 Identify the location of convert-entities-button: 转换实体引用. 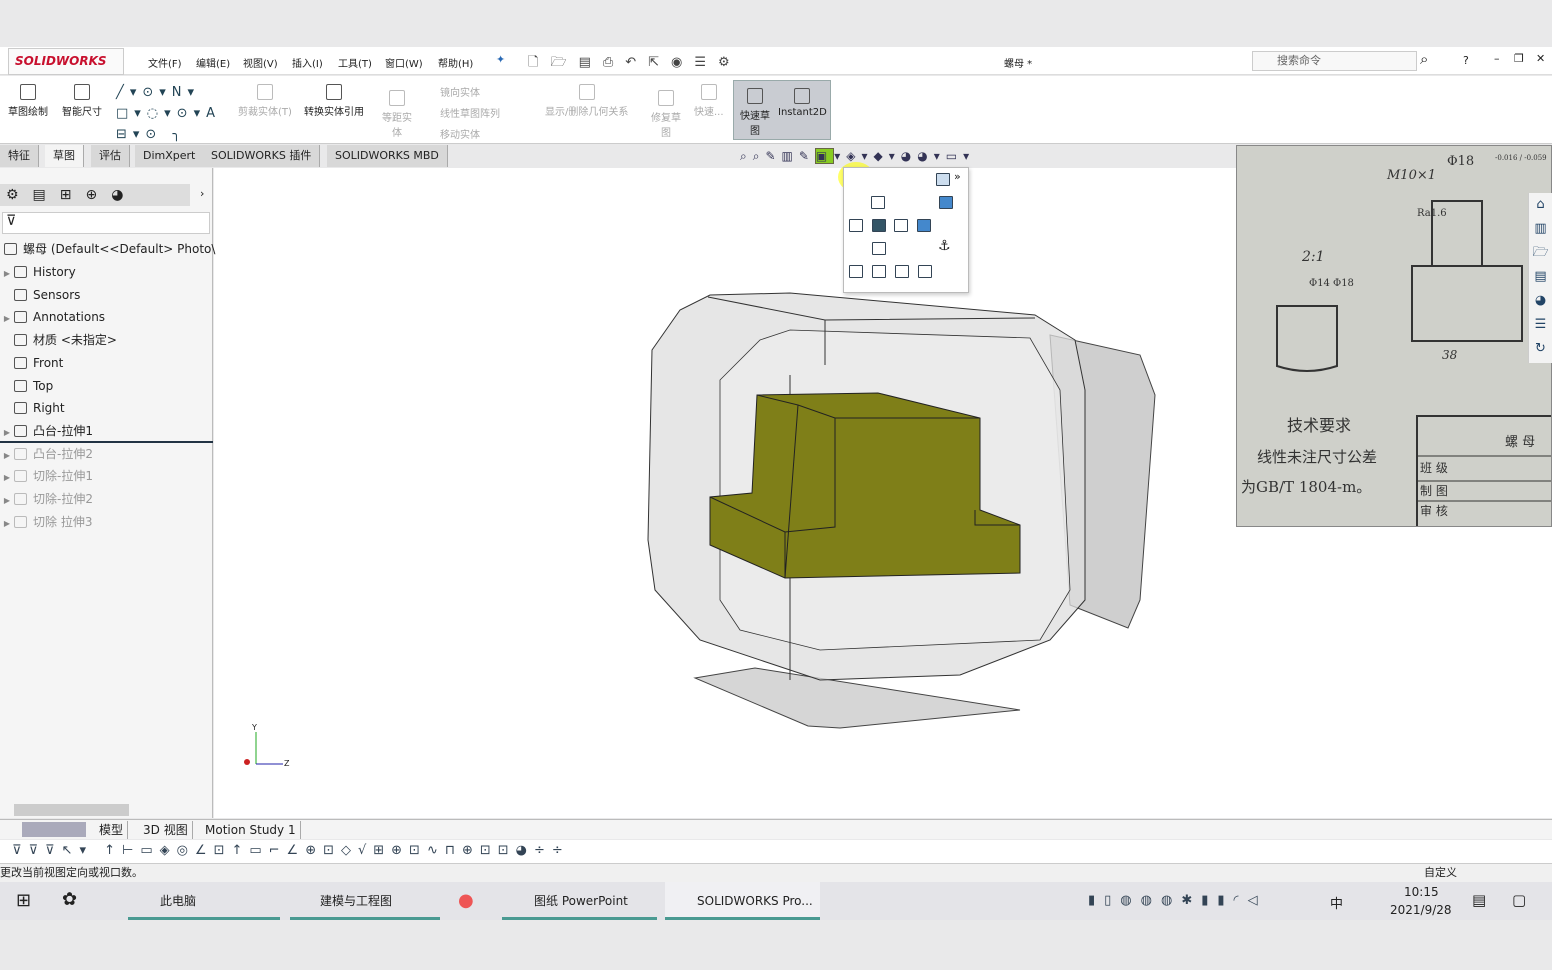
(334, 101).